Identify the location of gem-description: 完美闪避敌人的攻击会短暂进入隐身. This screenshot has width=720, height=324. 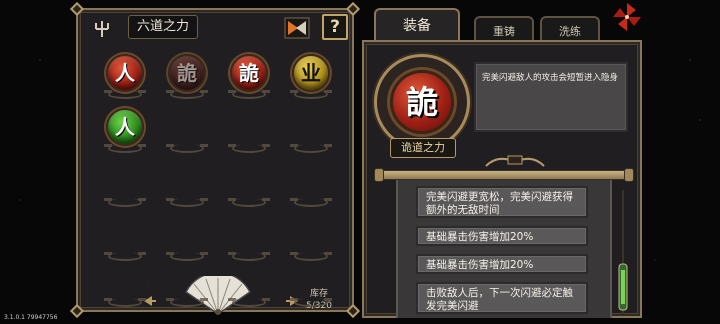
(551, 97).